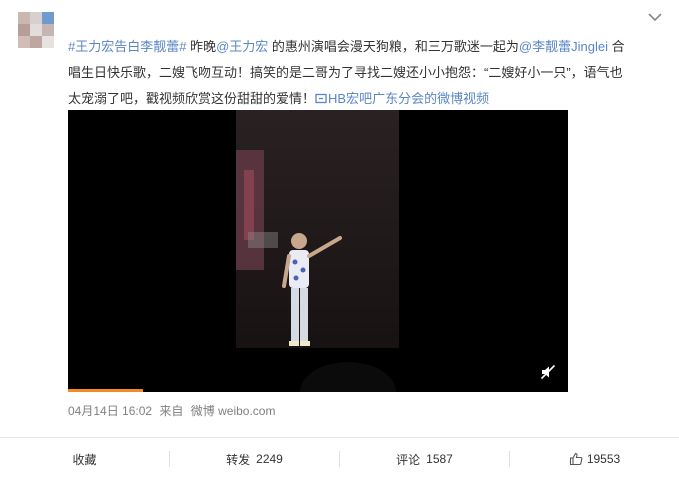 This screenshot has width=679, height=480. What do you see at coordinates (269, 459) in the screenshot?
I see `repost-count: 2249` at bounding box center [269, 459].